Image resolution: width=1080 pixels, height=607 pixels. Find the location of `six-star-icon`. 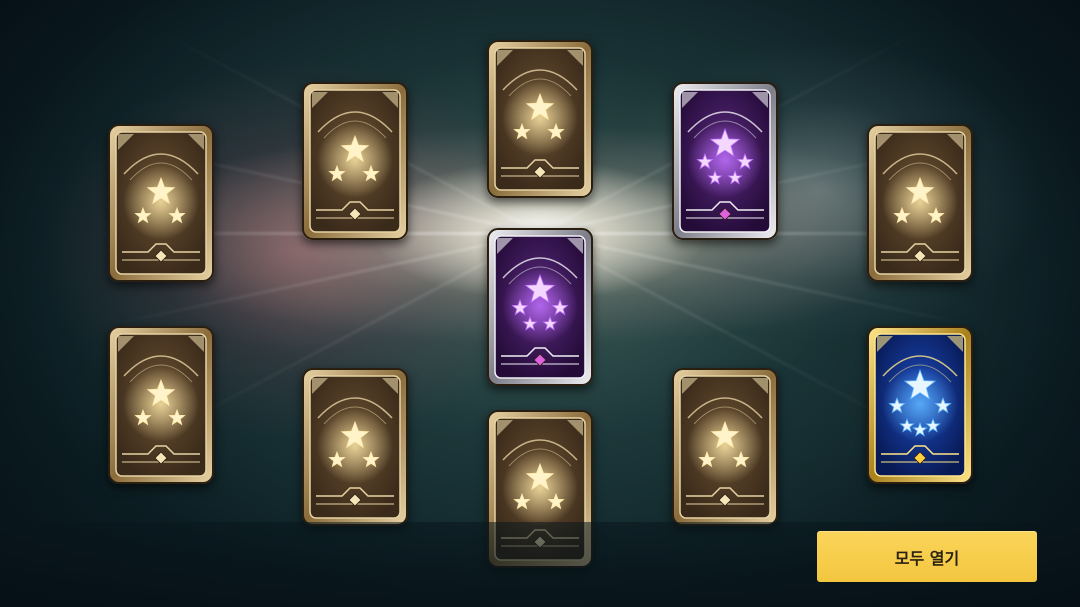

six-star-icon is located at coordinates (920, 405).